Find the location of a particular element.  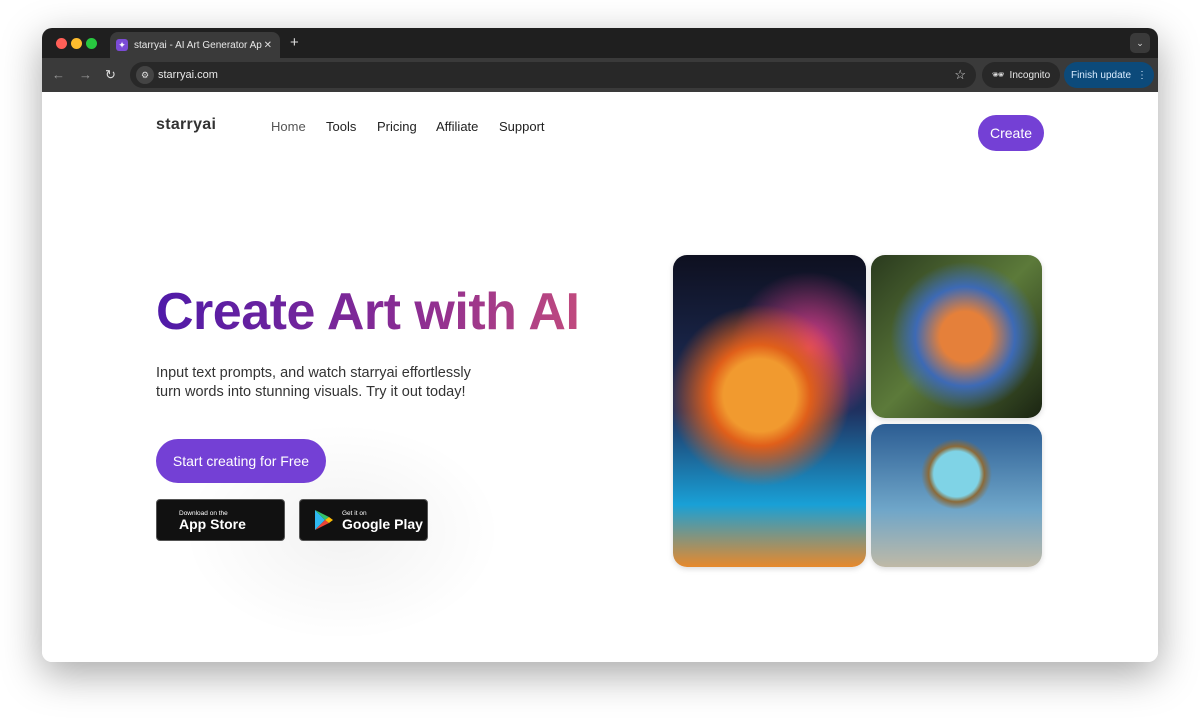

forward-icon: → is located at coordinates (85, 74).